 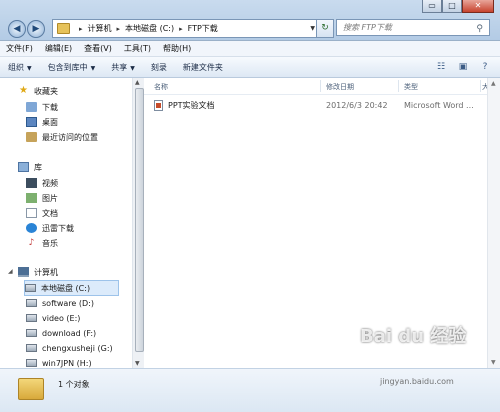 I want to click on nav-item-label: 迅雷下载, so click(x=58, y=228).